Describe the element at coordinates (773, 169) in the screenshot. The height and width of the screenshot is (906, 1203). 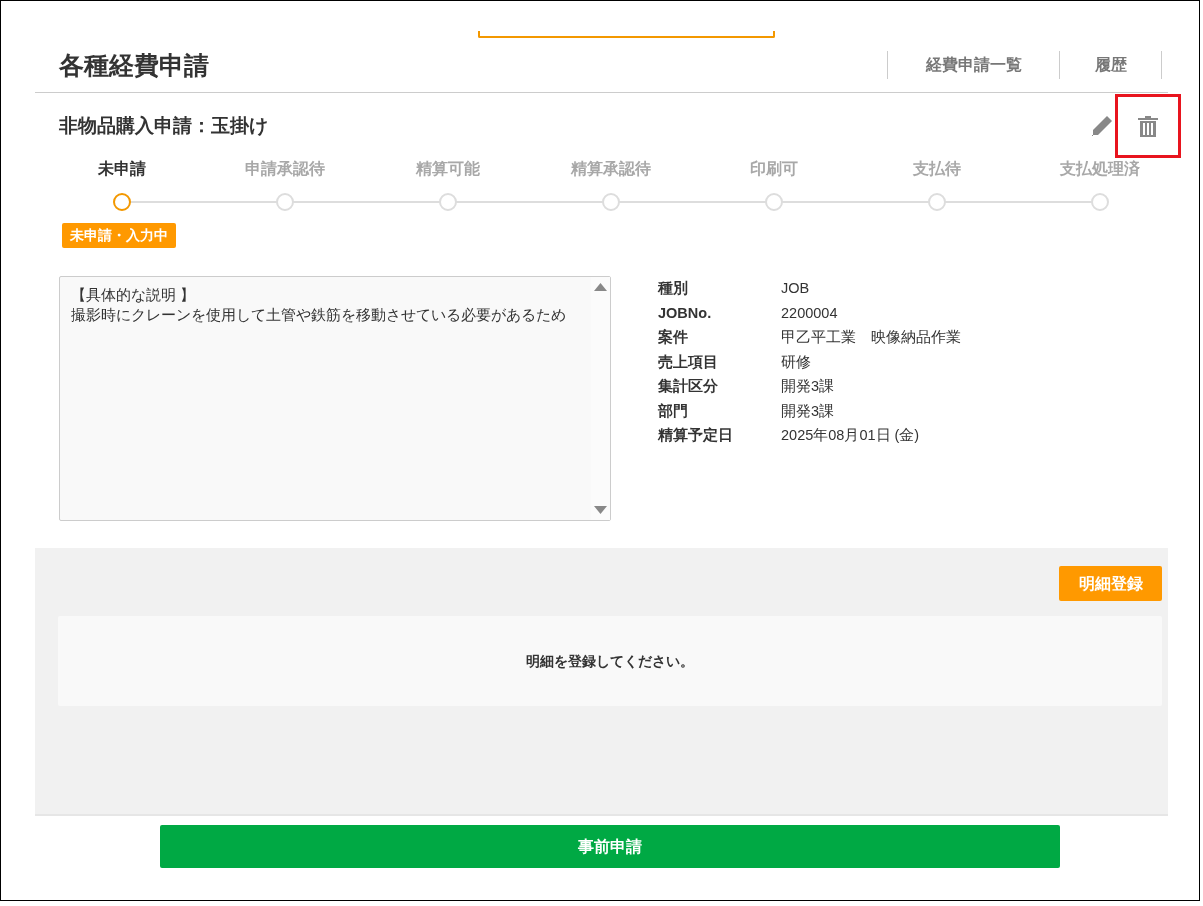
I see `step-label: 印刷可` at that location.